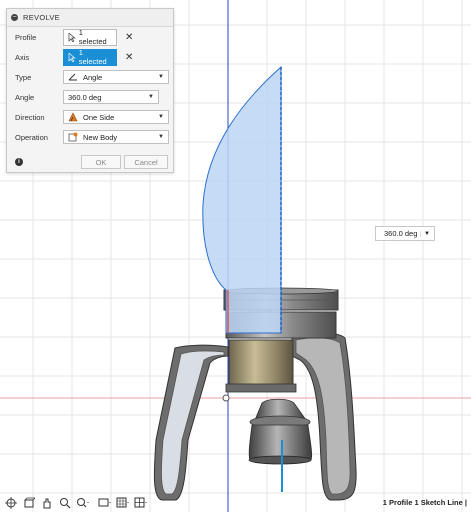 The image size is (471, 512). I want to click on status-text: 1 Profile 1 Sketch Line |, so click(424, 502).